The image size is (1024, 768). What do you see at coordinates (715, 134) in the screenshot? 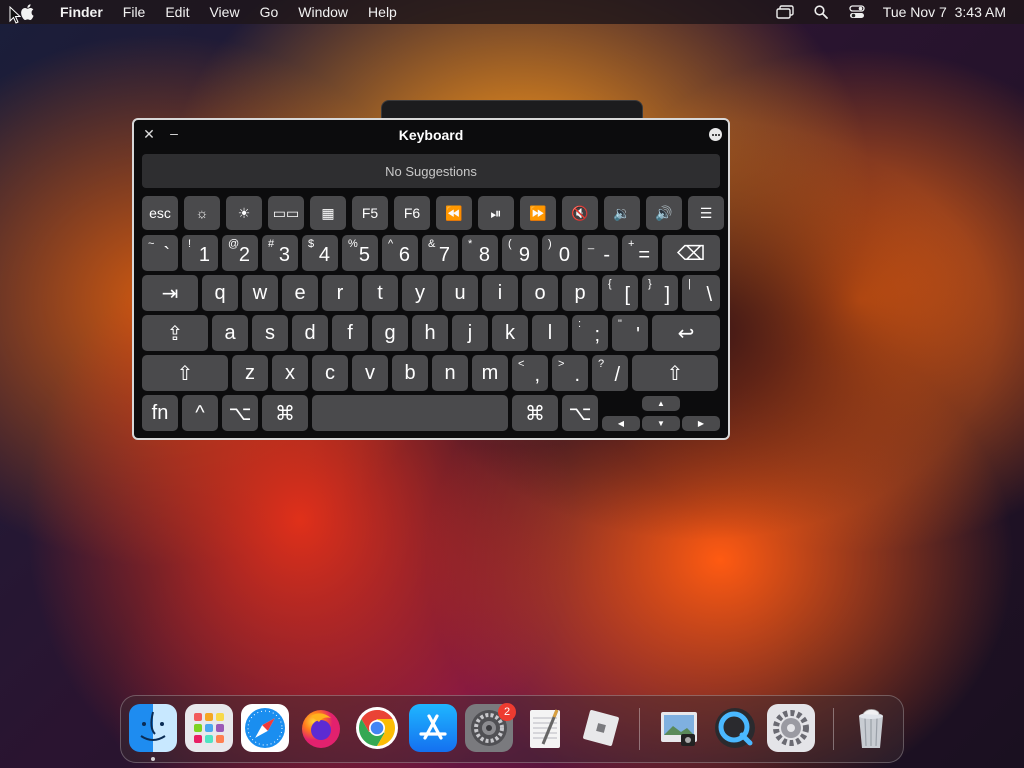
I see `more-options-icon` at bounding box center [715, 134].